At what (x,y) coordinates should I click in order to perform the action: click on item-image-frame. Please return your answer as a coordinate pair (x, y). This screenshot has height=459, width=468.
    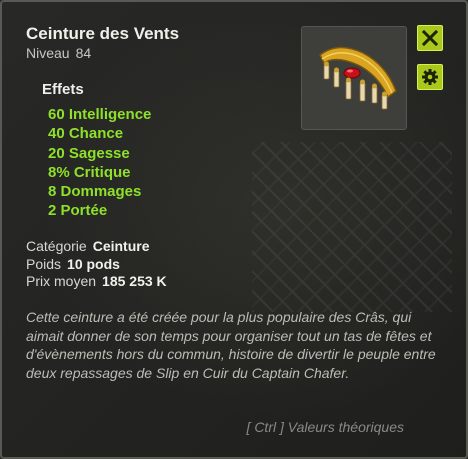
    Looking at the image, I should click on (354, 78).